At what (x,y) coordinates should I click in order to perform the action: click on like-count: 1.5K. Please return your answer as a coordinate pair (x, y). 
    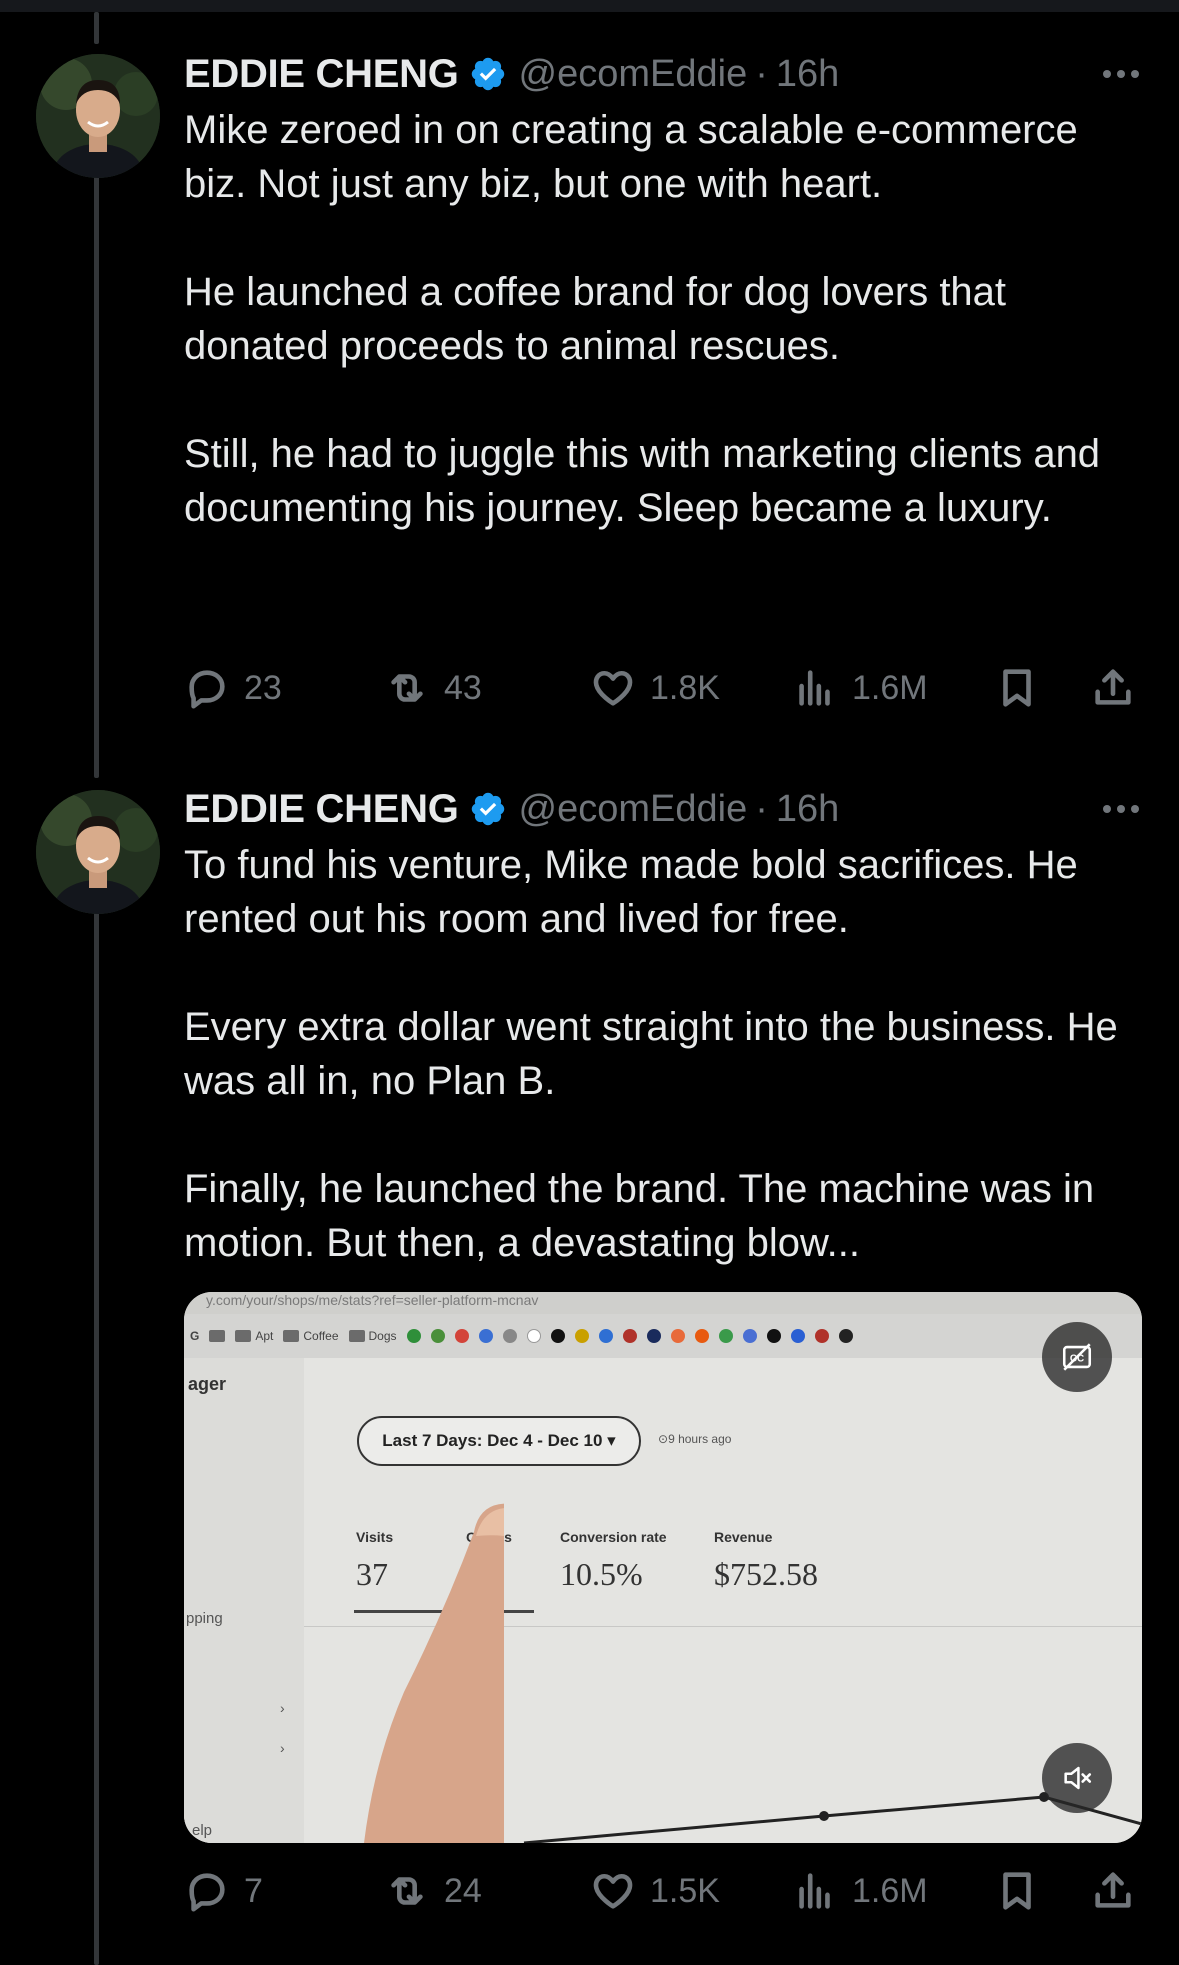
    Looking at the image, I should click on (685, 1890).